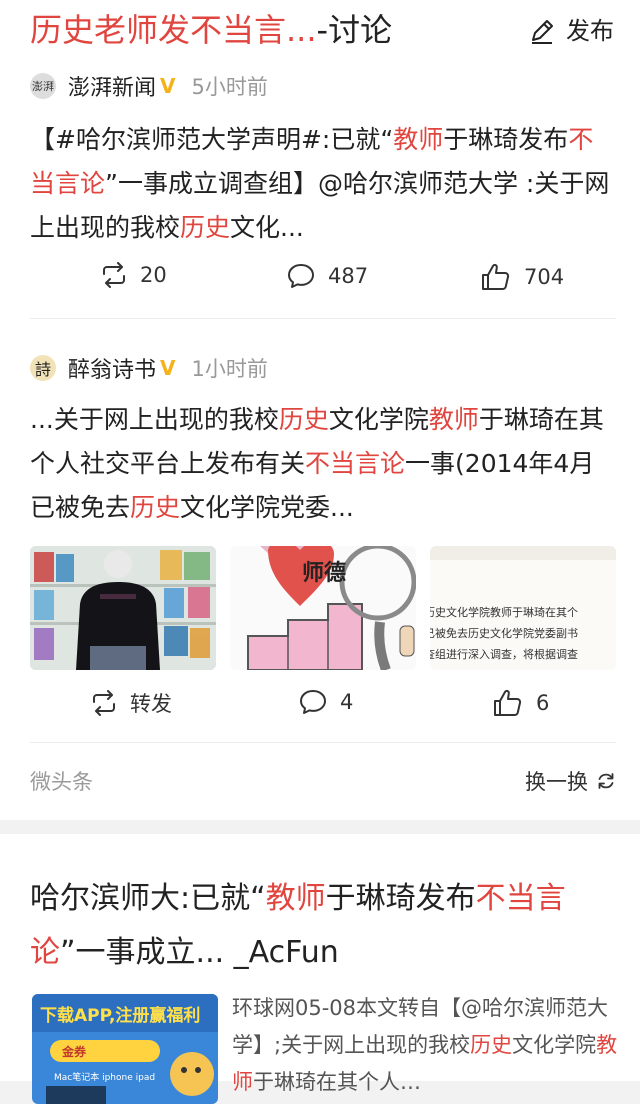 This screenshot has height=1104, width=640. I want to click on post-time: 1小时前, so click(229, 369).